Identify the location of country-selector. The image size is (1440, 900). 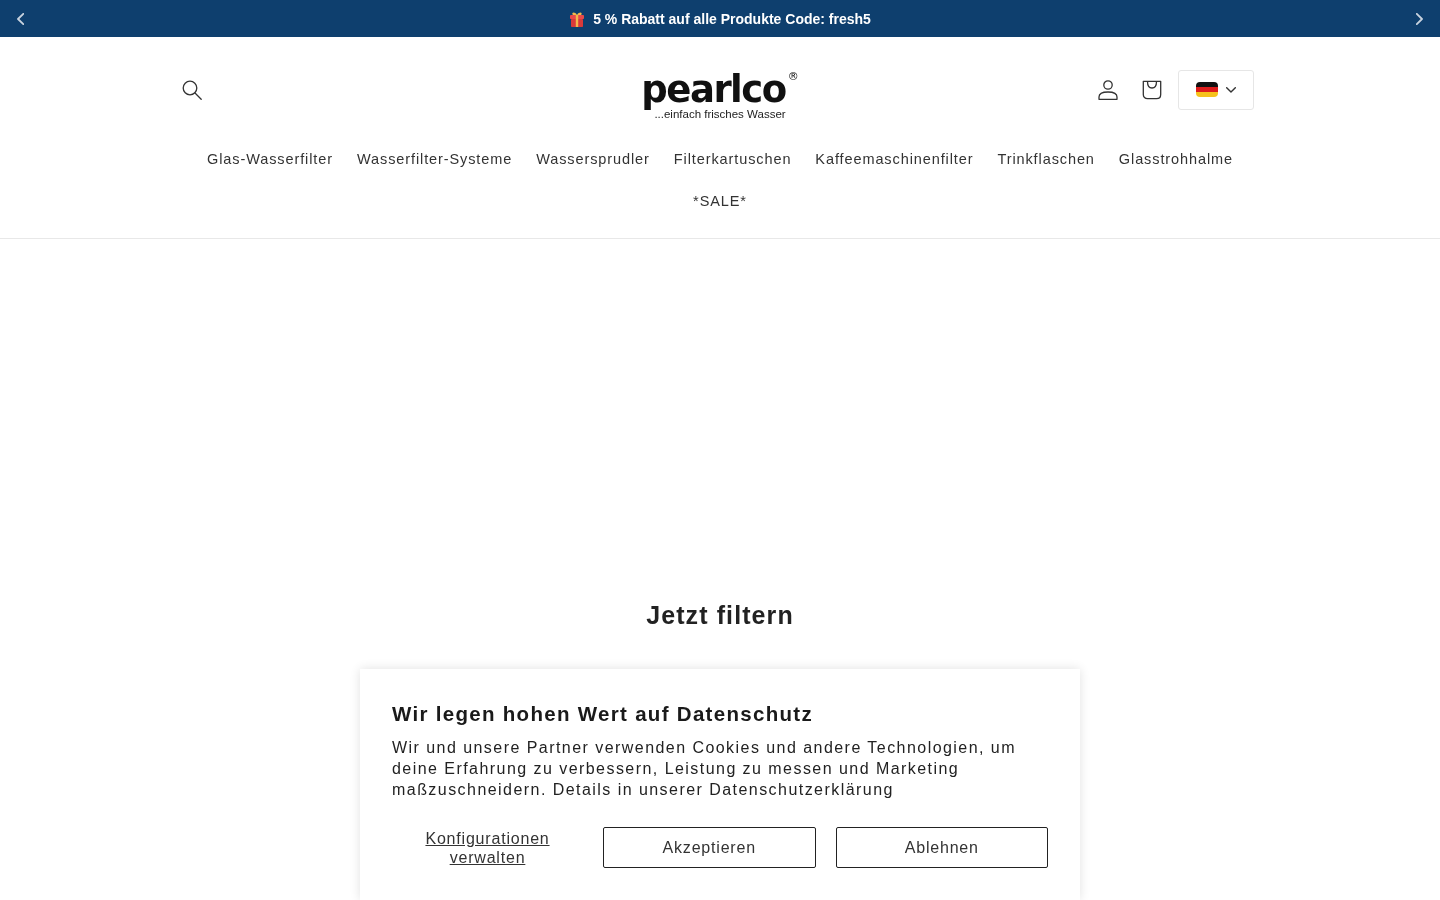
(1216, 89).